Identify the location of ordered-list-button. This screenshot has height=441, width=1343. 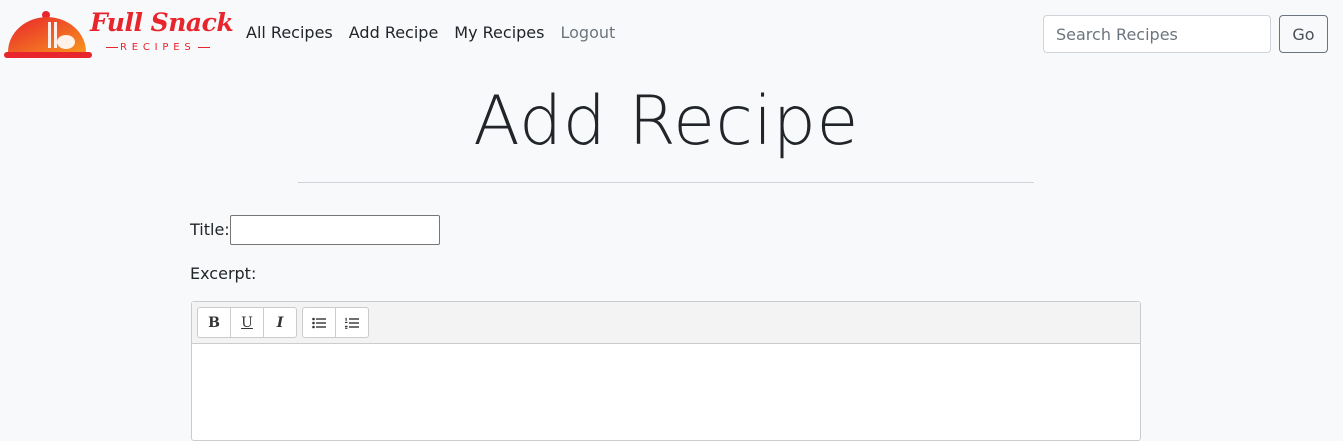
(352, 322).